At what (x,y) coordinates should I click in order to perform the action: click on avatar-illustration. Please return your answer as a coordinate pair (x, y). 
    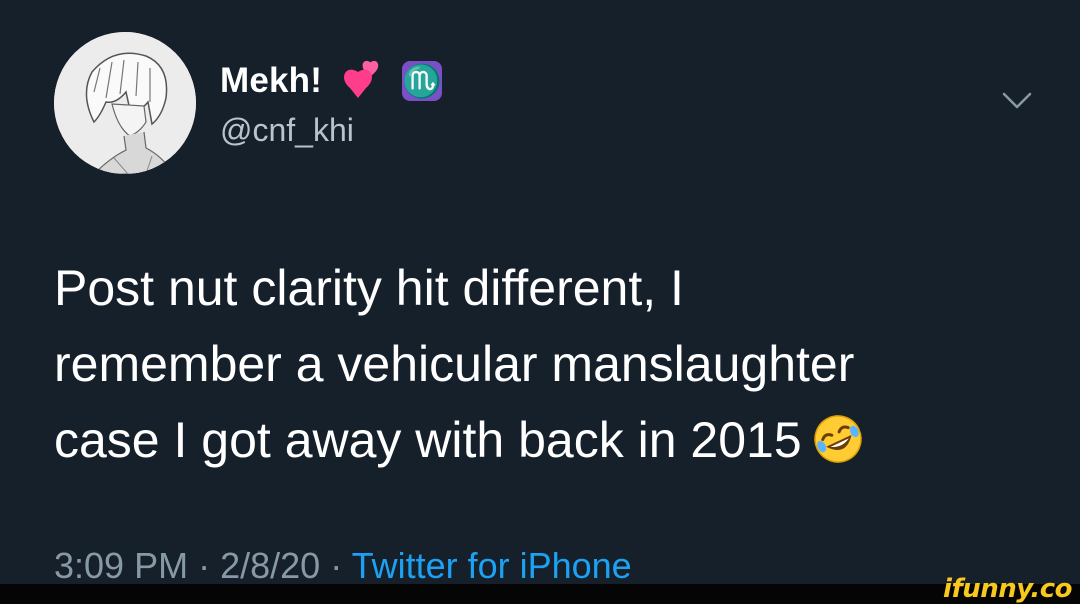
    Looking at the image, I should click on (125, 103).